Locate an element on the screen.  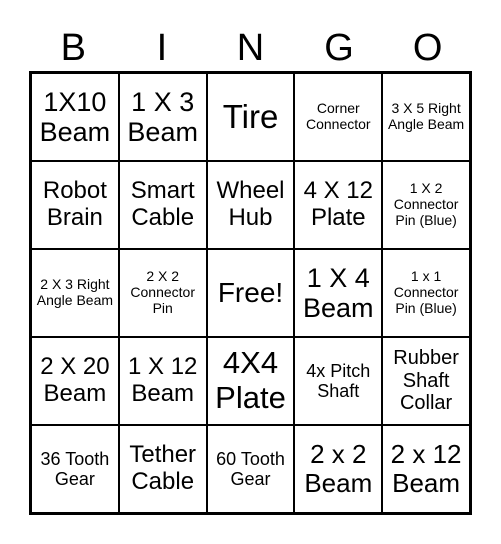
cell-label: 3 X 5 Right Angle Beam is located at coordinates (426, 116).